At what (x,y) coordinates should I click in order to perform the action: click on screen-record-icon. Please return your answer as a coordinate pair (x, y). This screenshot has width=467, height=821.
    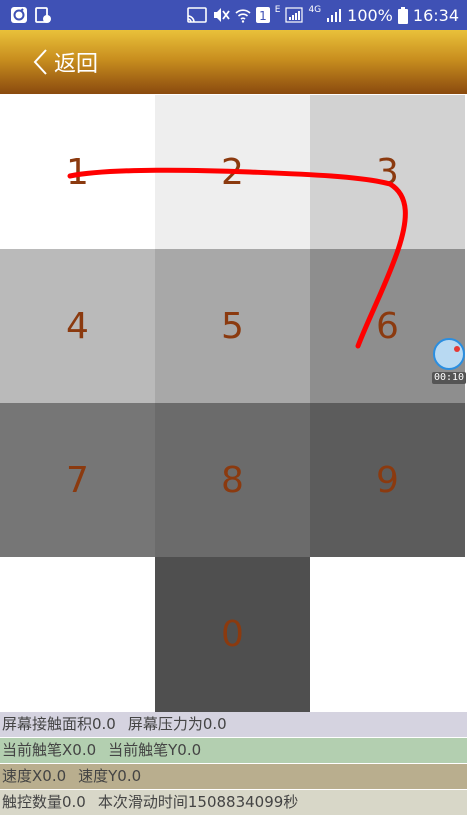
    Looking at the image, I should click on (43, 15).